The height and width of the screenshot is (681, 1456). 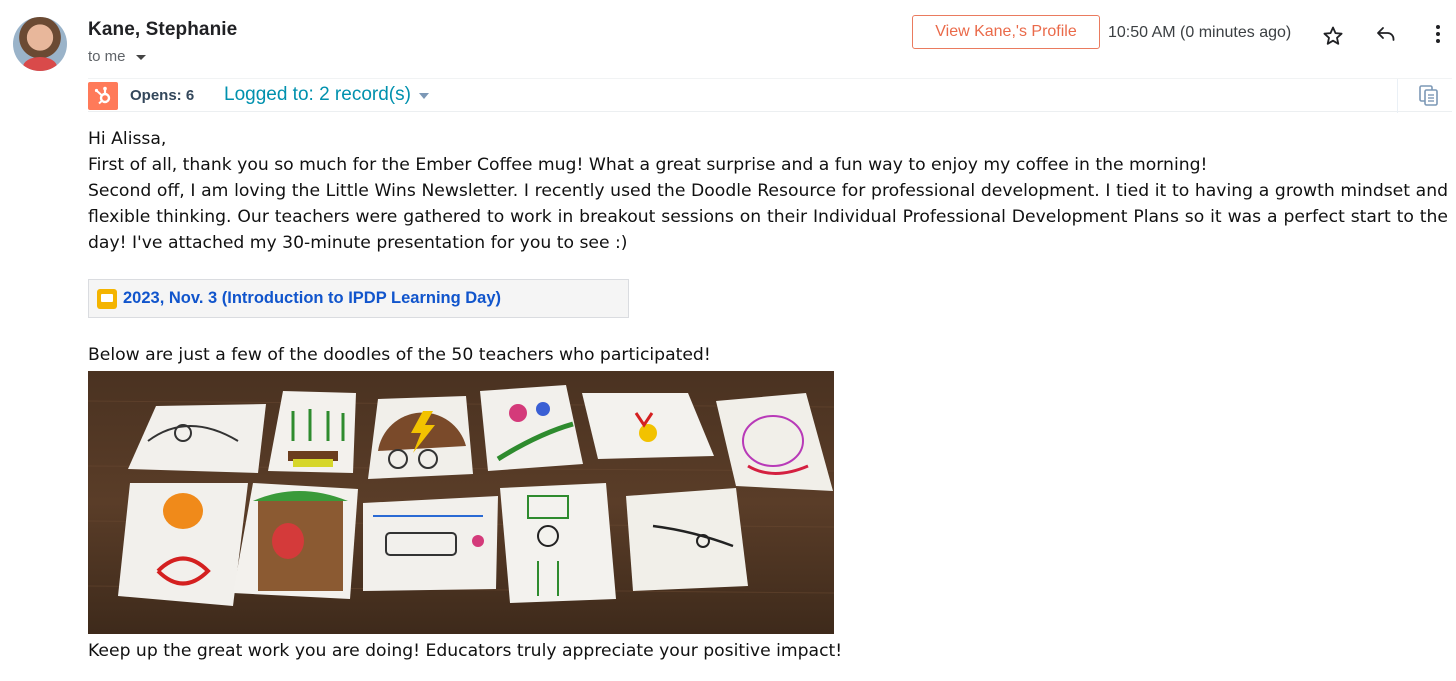 What do you see at coordinates (1333, 36) in the screenshot?
I see `star-icon` at bounding box center [1333, 36].